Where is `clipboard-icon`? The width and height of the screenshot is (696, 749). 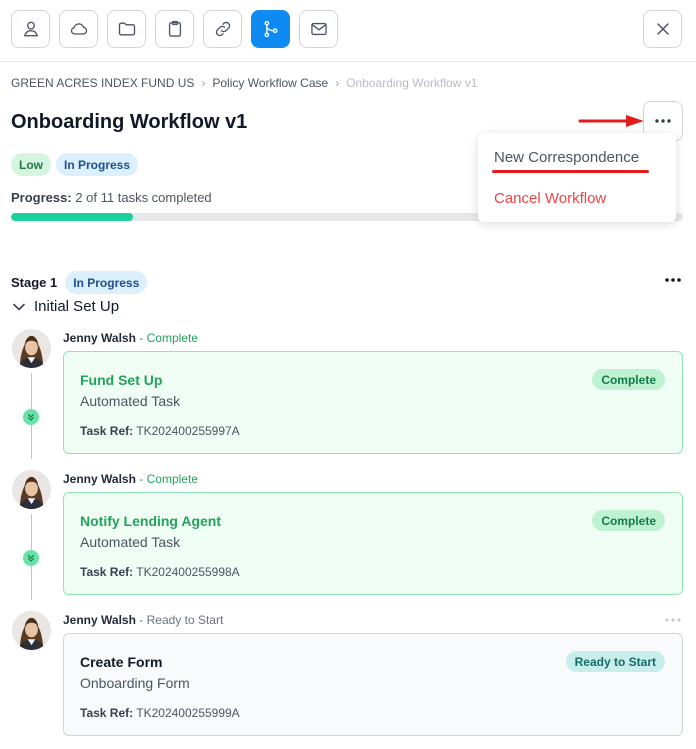
clipboard-icon is located at coordinates (174, 28).